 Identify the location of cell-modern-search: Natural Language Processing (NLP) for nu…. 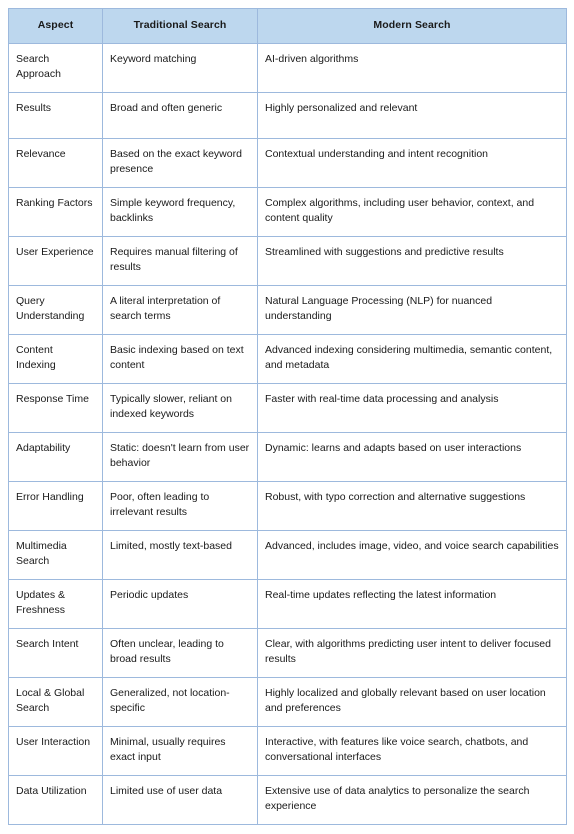
(412, 309).